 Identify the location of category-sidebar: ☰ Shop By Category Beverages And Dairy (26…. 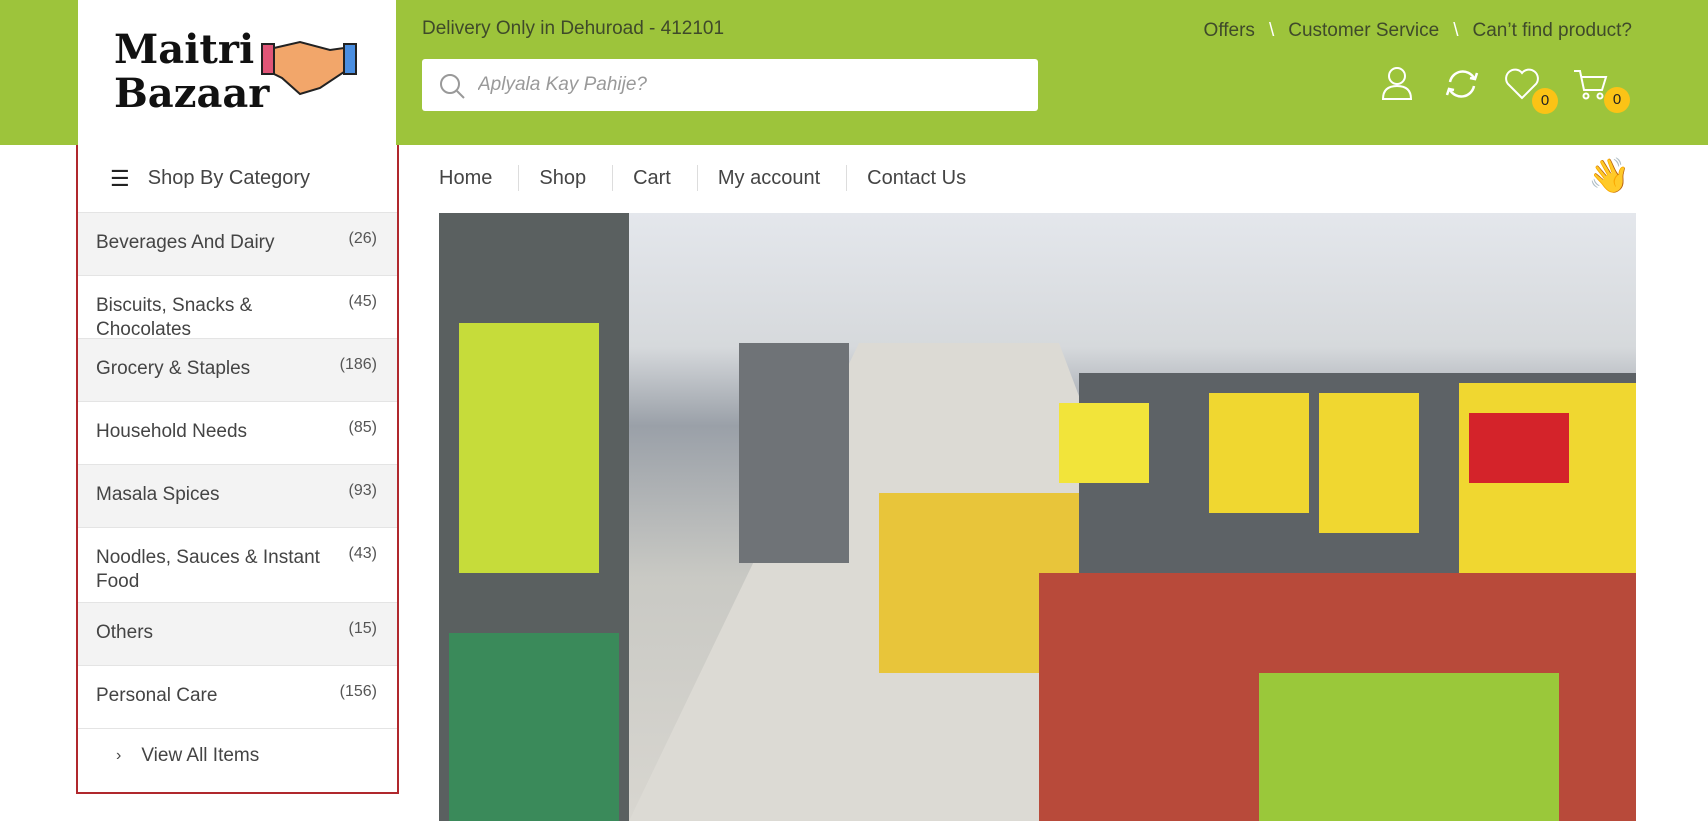
(237, 469).